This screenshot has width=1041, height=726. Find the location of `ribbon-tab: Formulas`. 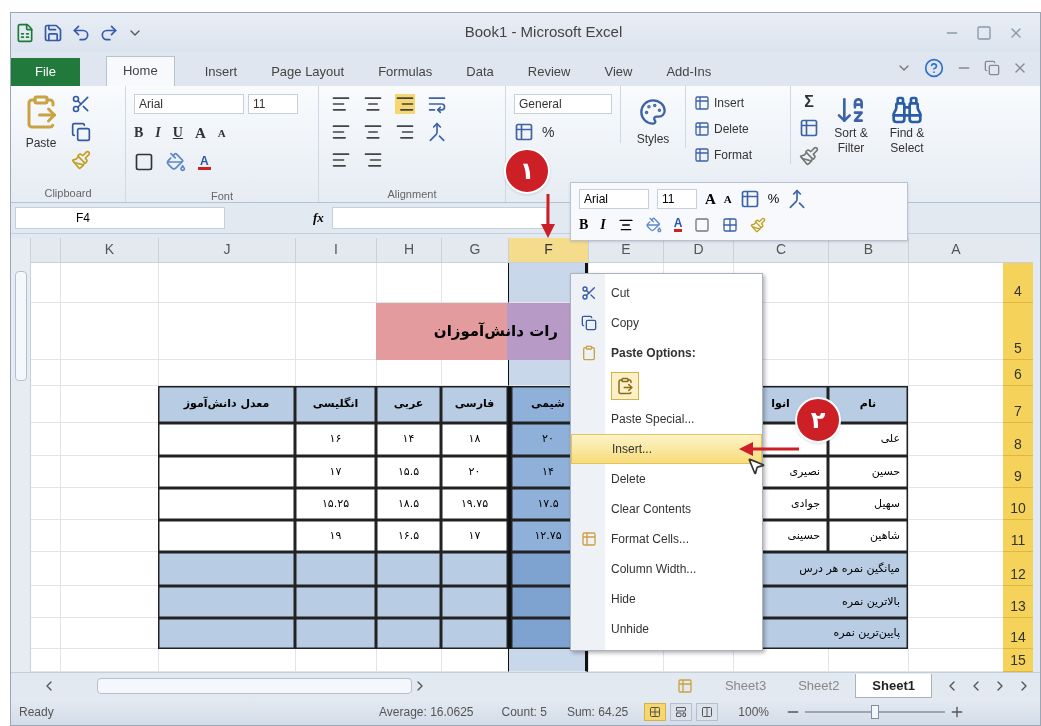

ribbon-tab: Formulas is located at coordinates (405, 71).